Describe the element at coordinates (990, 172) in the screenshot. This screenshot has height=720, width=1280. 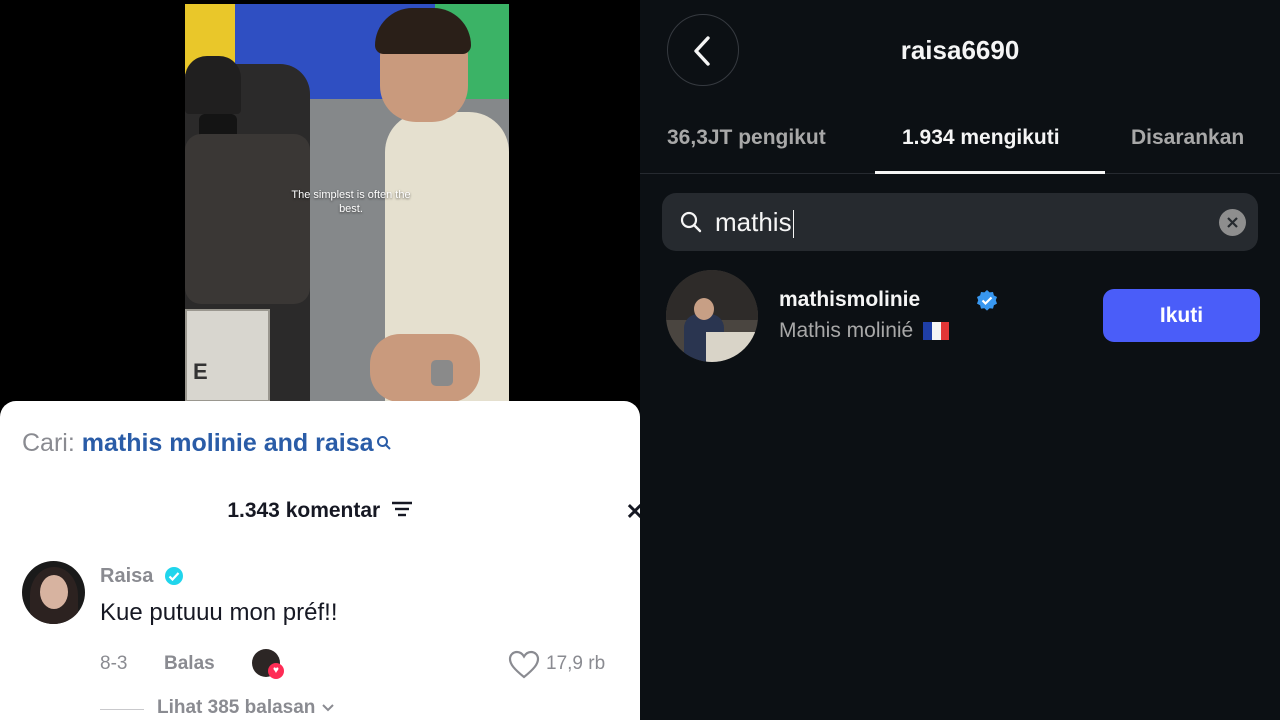
I see `active-tab-indicator` at that location.